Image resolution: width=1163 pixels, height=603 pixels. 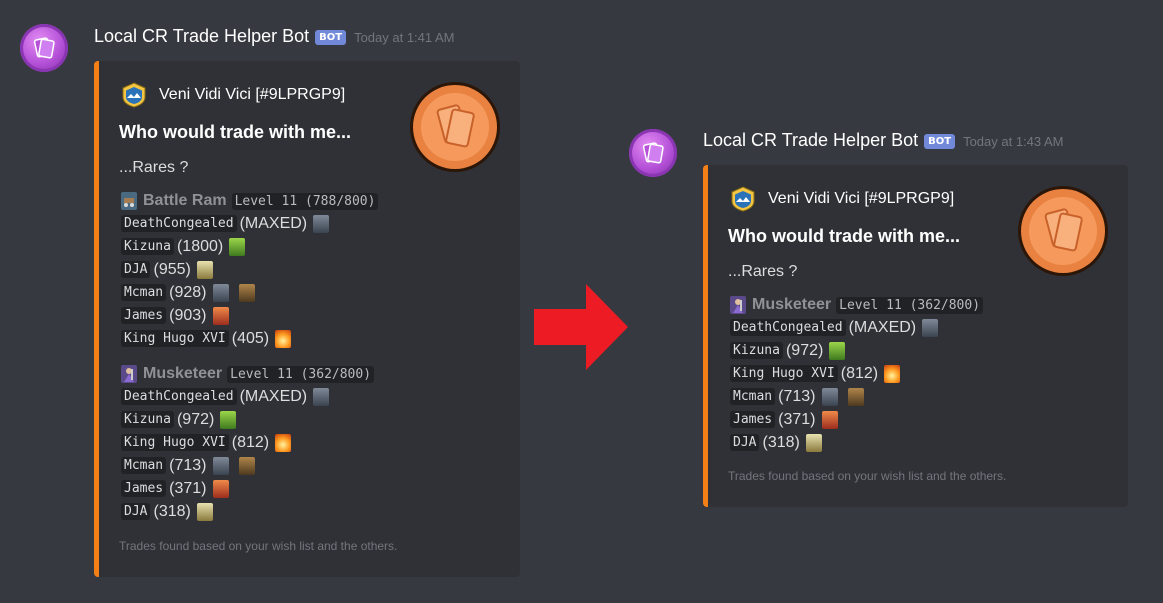 What do you see at coordinates (188, 465) in the screenshot?
I see `card-count: (713)` at bounding box center [188, 465].